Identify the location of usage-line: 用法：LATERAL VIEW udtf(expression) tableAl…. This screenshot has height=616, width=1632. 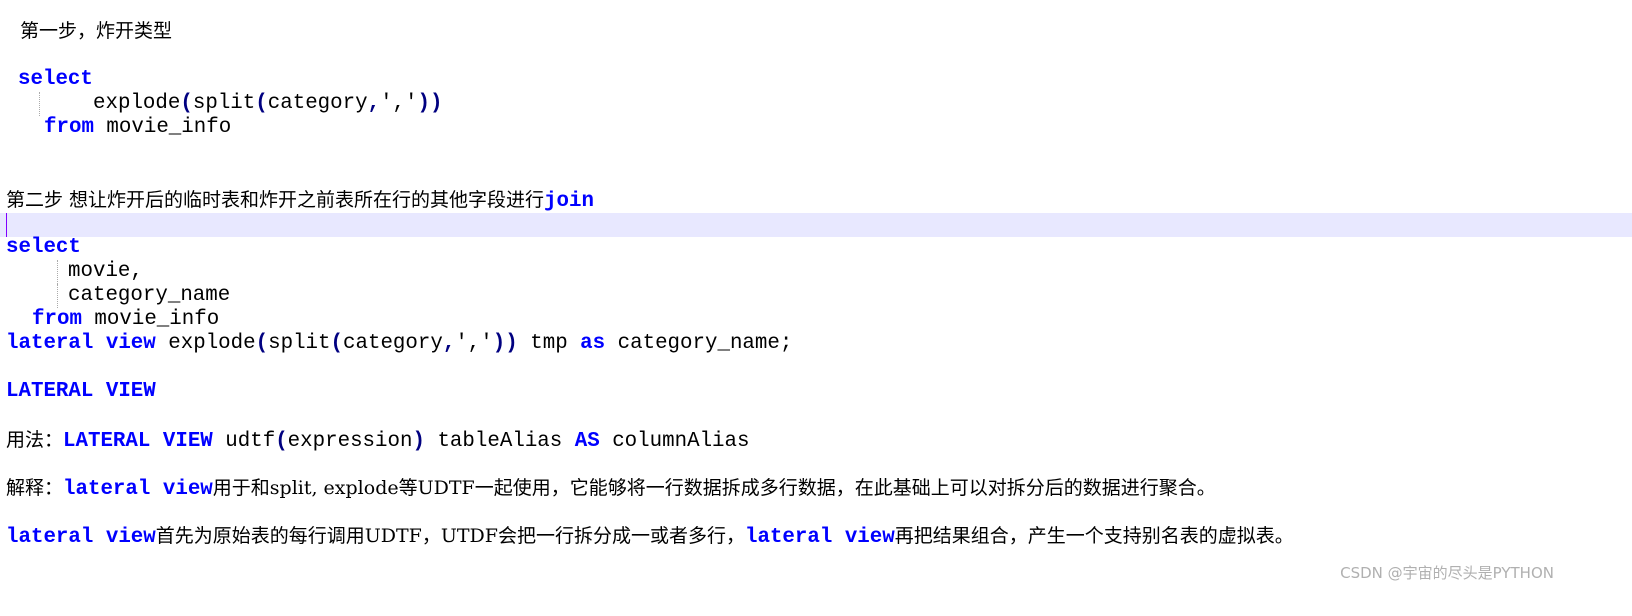
(378, 441).